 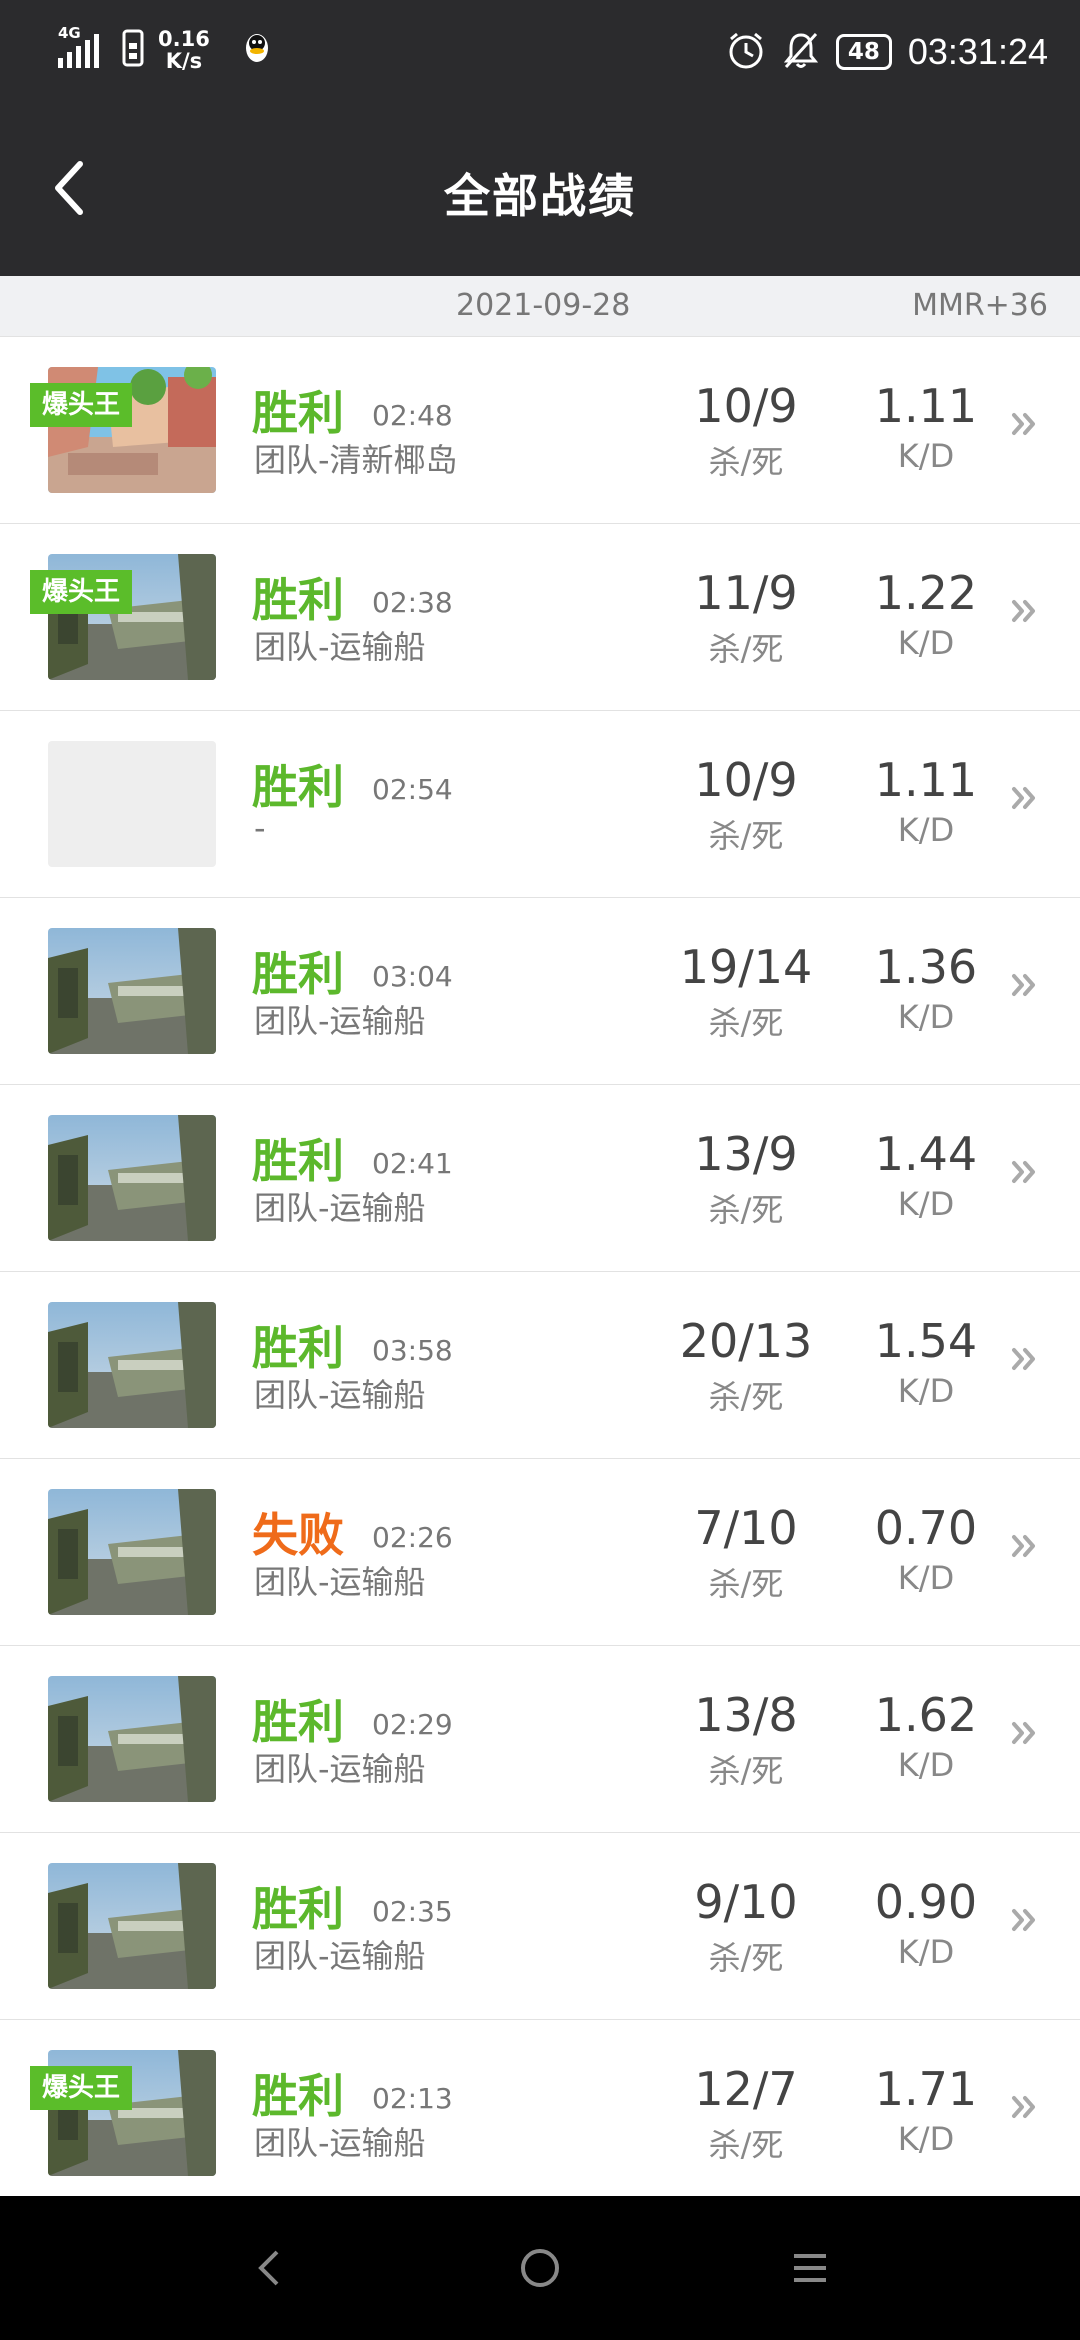 I want to click on match-row: 失败 02:26 团队-运输船 7/10 杀/死 0.70 K/D, so click(x=540, y=1552).